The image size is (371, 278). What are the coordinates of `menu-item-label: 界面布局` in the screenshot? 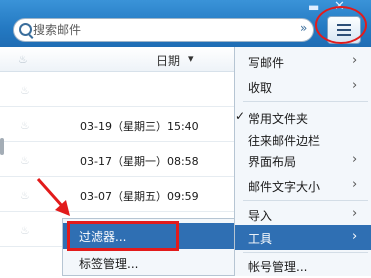 It's located at (272, 162).